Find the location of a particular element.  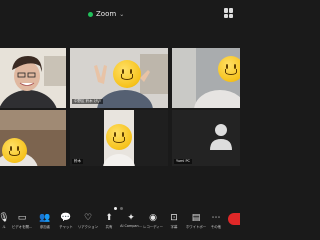

toolbar-label: 共有 is located at coordinates (109, 227).